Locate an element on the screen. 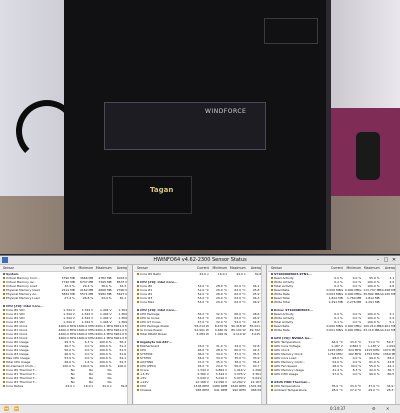  close-sensors-button: ✕ is located at coordinates (387, 409).